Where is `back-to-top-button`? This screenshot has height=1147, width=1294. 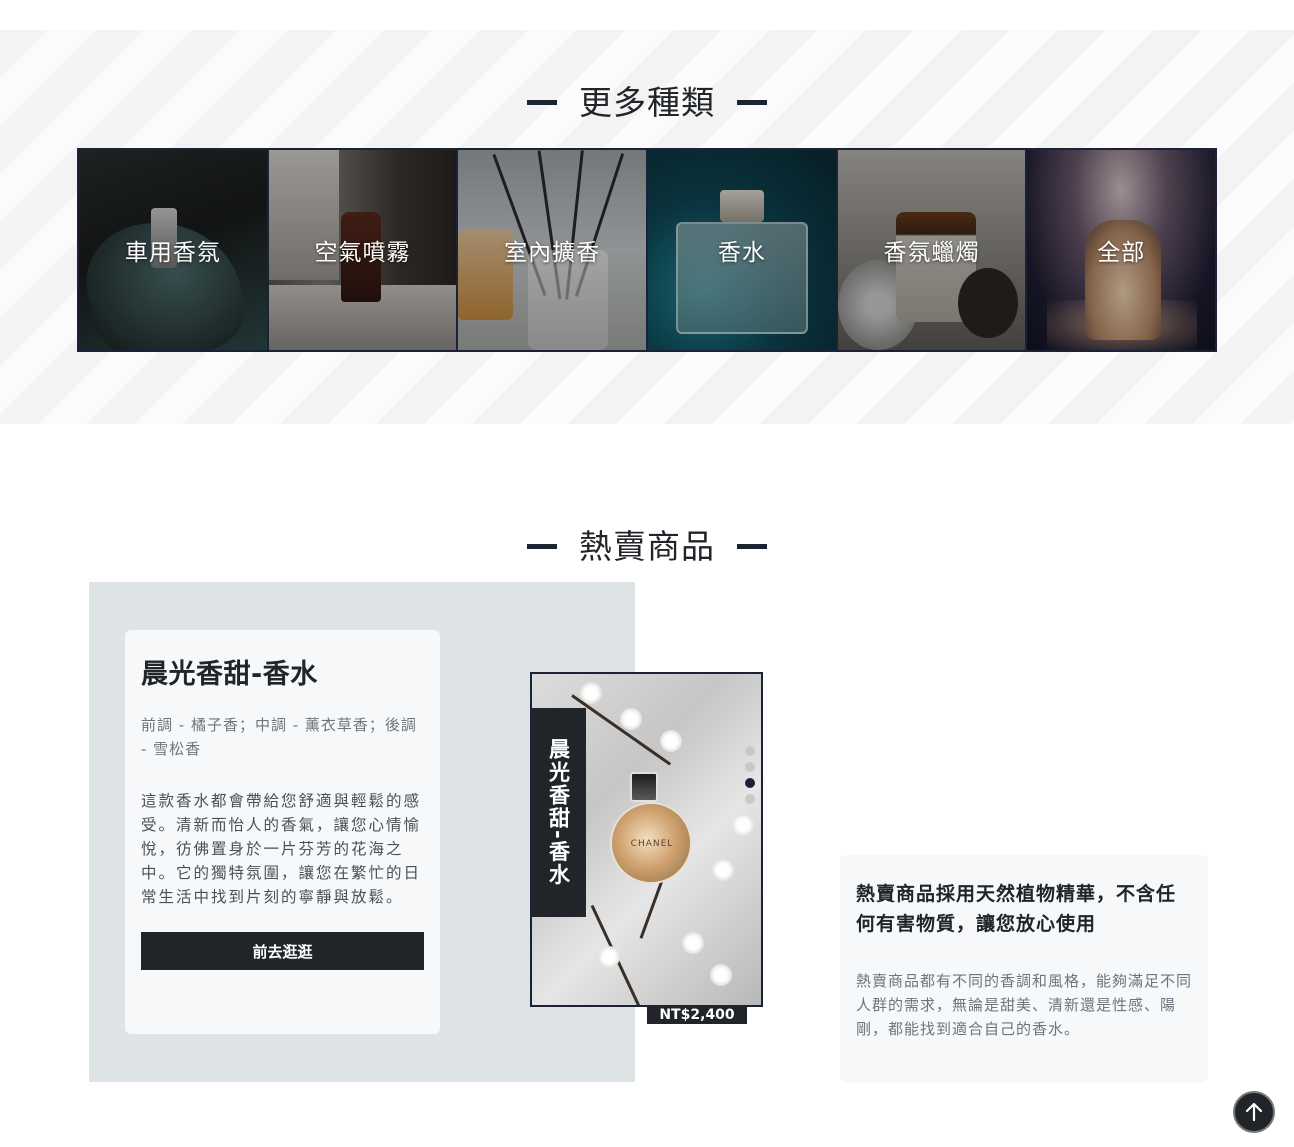 back-to-top-button is located at coordinates (1254, 1112).